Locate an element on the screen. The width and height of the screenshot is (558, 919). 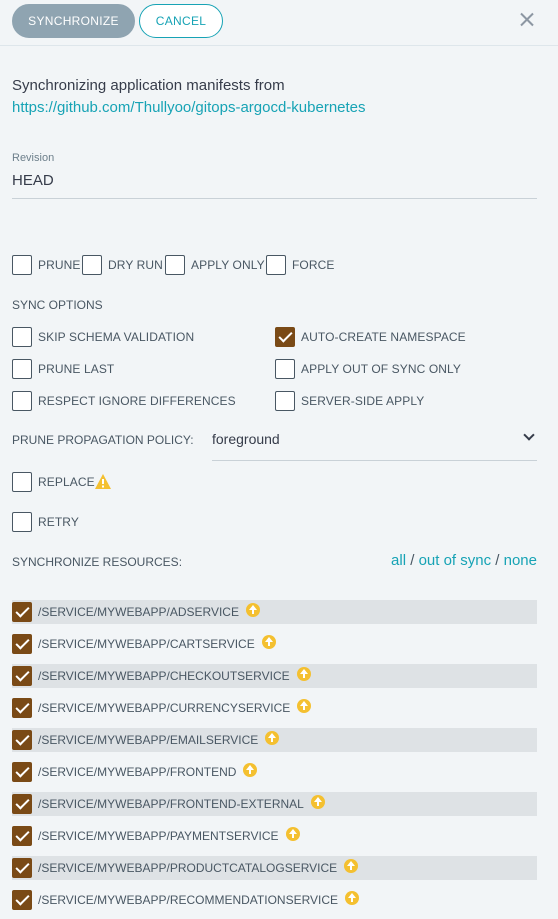
respect-ignore-differences-label: RESPECT IGNORE DIFFERENCES is located at coordinates (137, 401).